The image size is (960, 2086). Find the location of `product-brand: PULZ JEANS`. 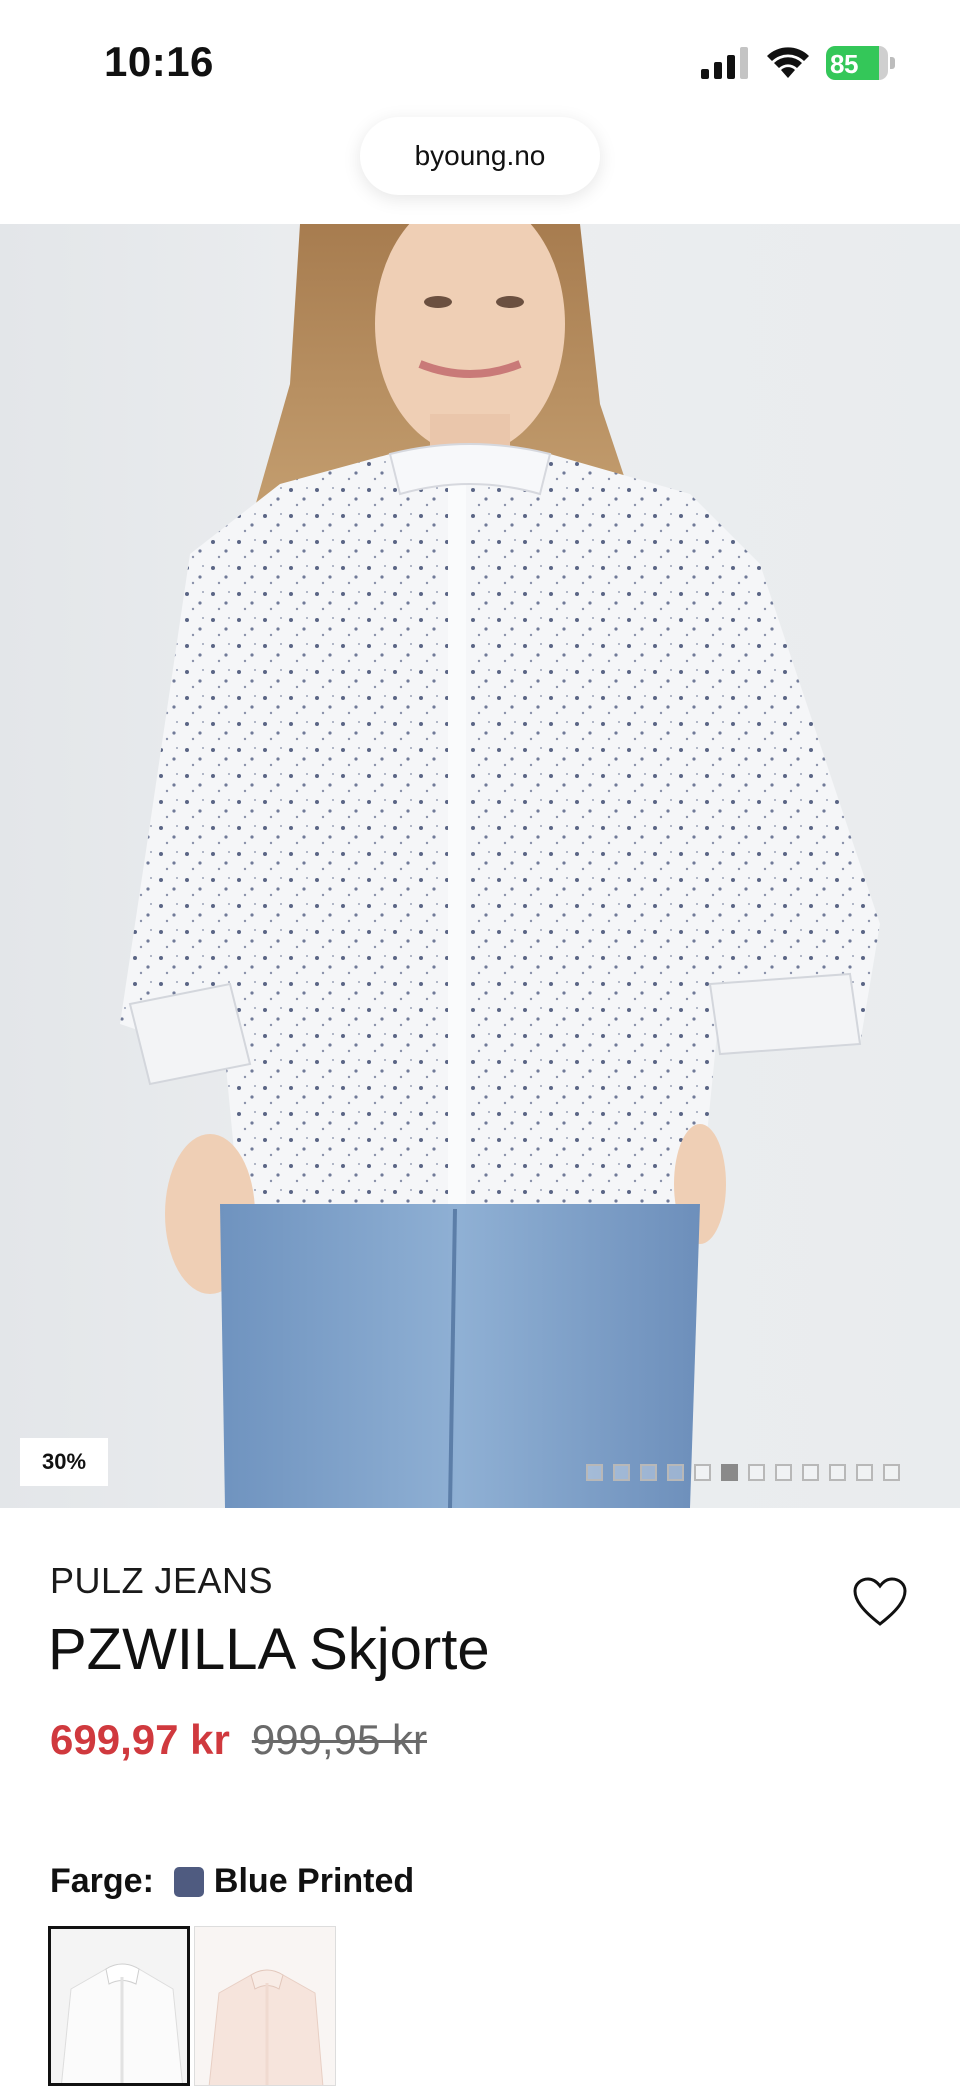

product-brand: PULZ JEANS is located at coordinates (161, 1581).